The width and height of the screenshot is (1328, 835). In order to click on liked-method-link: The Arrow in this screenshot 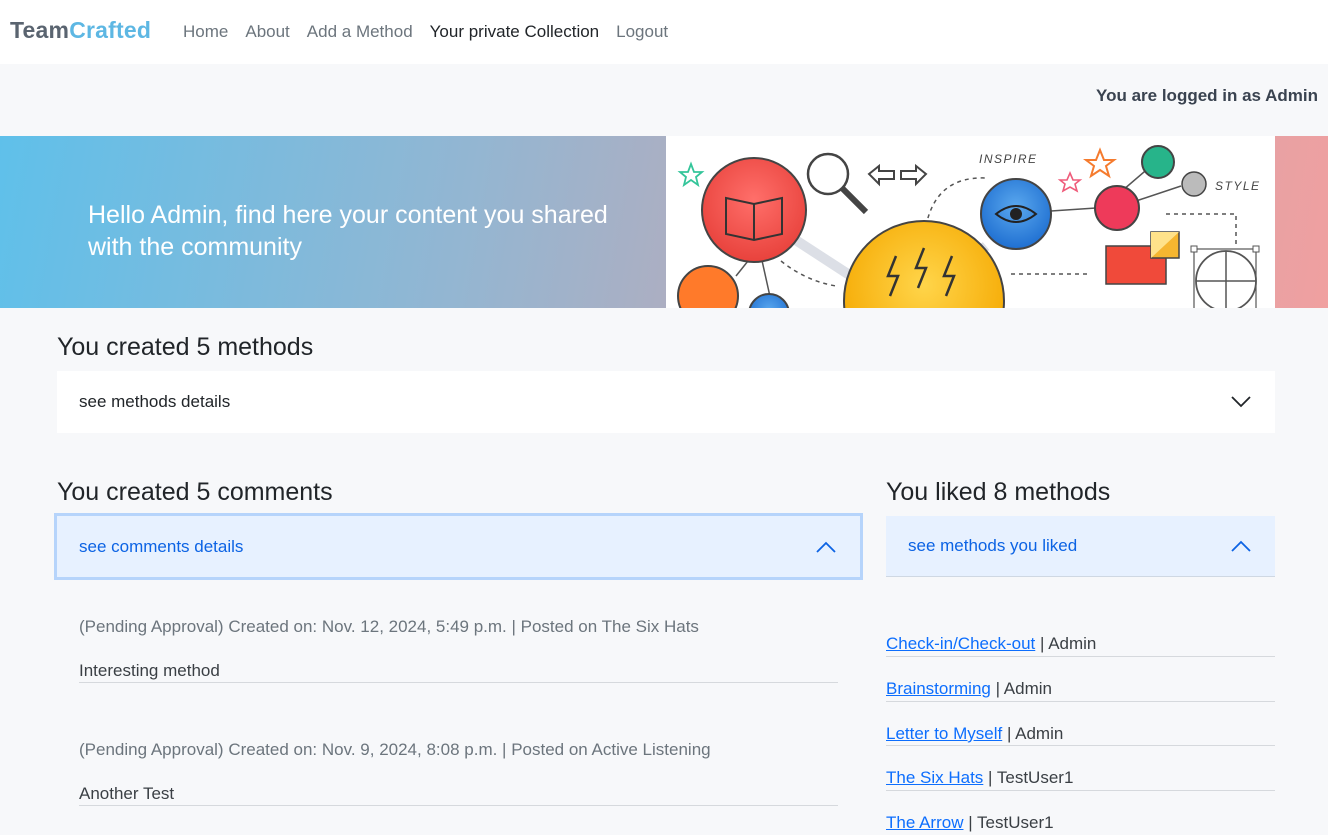, I will do `click(924, 822)`.